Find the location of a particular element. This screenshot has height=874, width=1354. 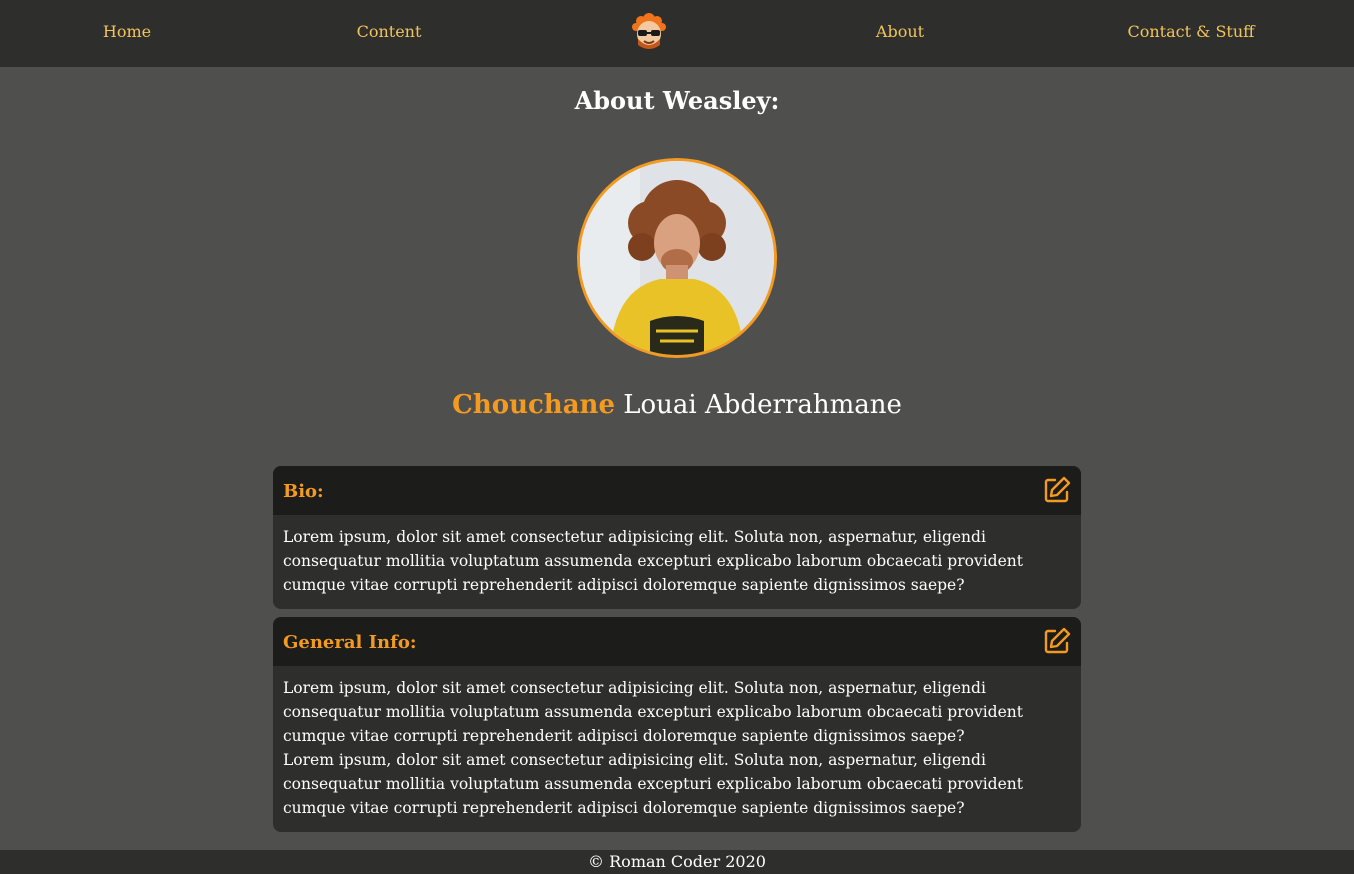

nav-contact-link: Contact & Stuff is located at coordinates (1190, 31).